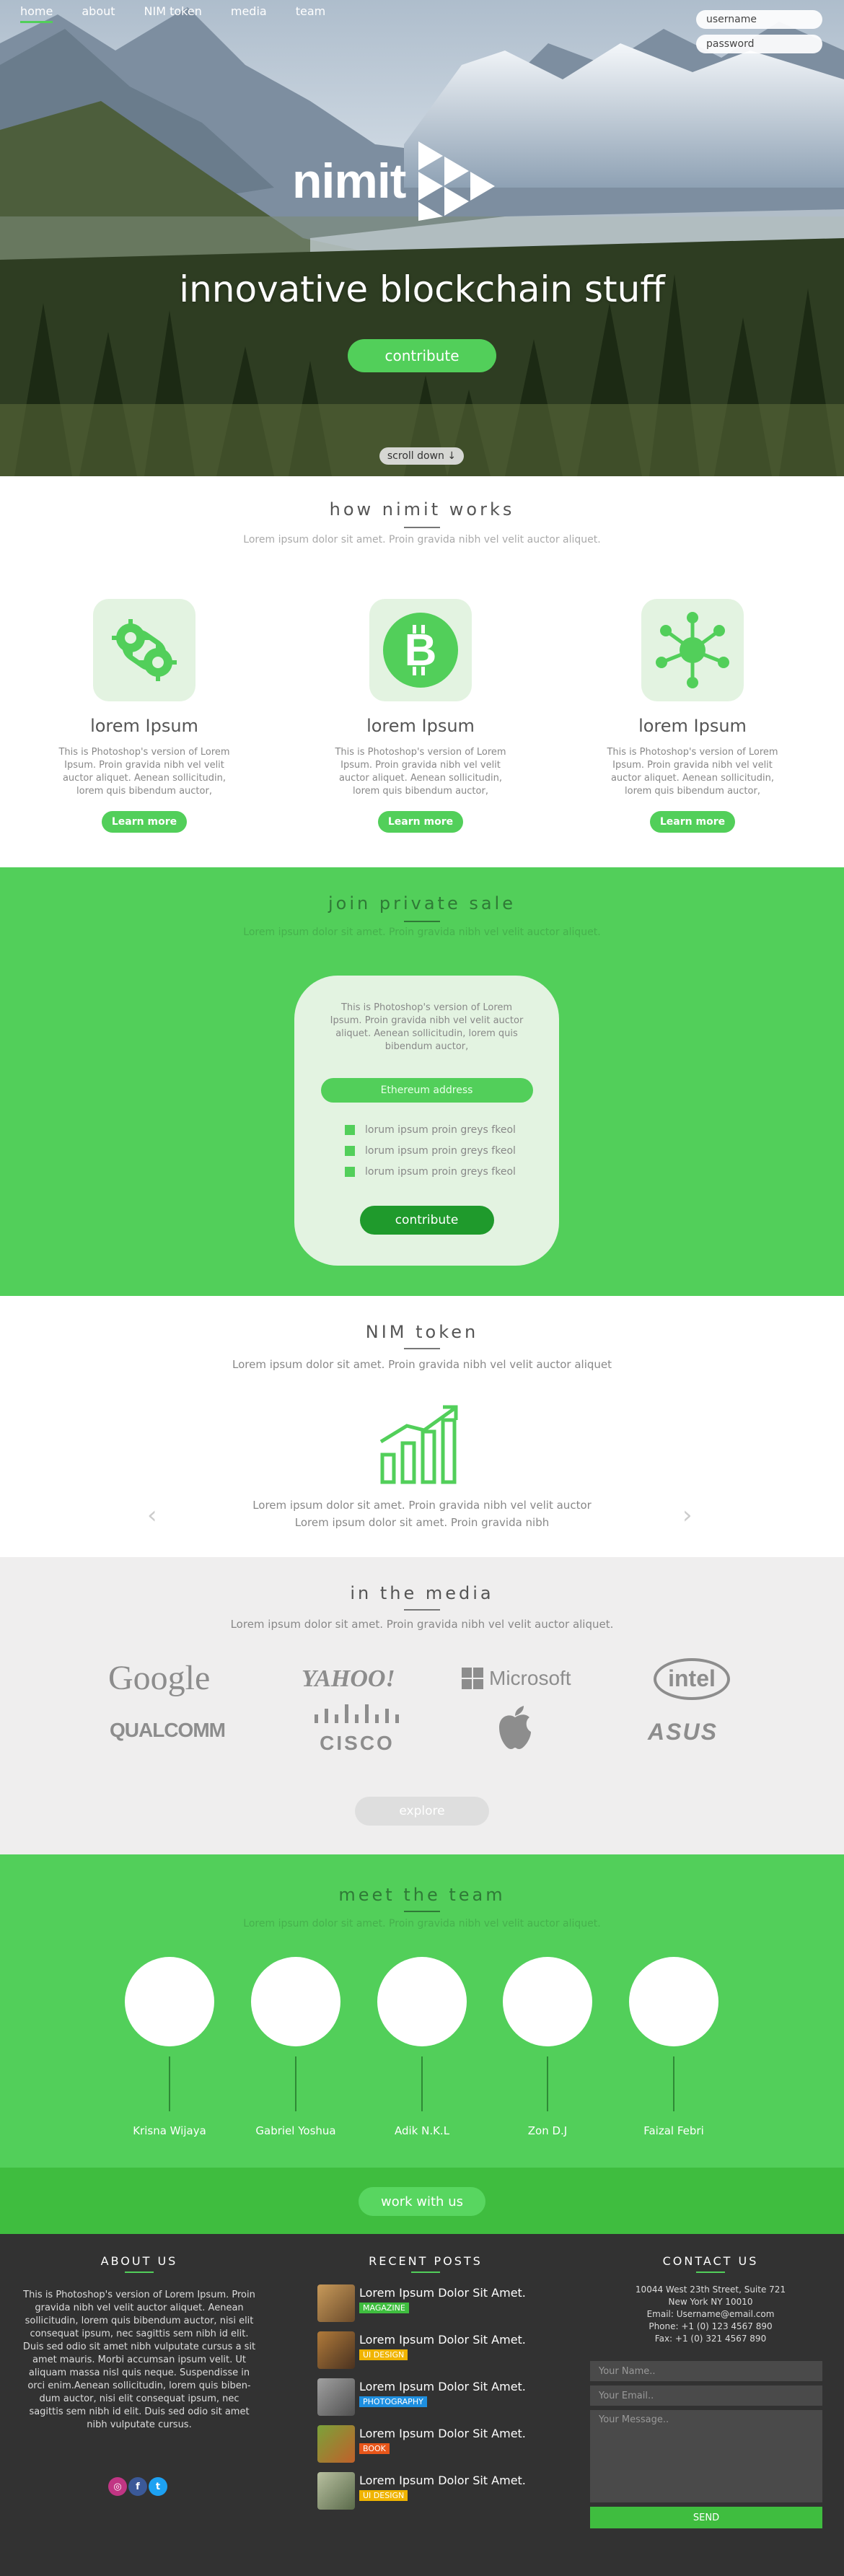 This screenshot has width=844, height=2576. What do you see at coordinates (422, 903) in the screenshot?
I see `sale-title: join private sale` at bounding box center [422, 903].